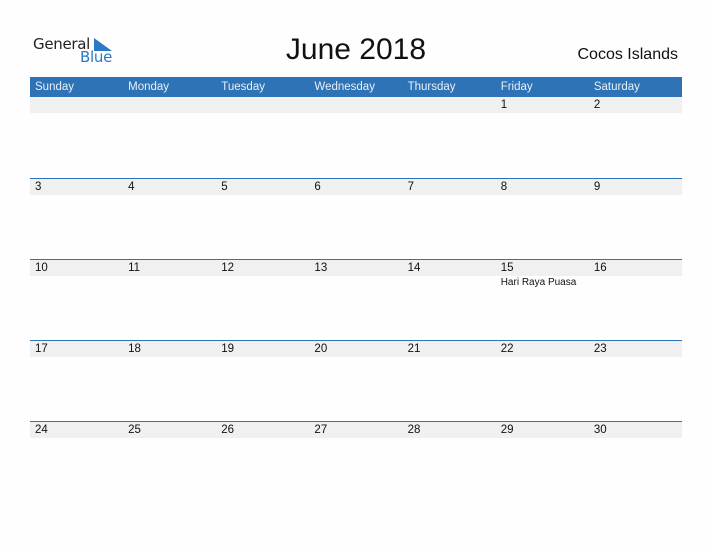  What do you see at coordinates (356, 218) in the screenshot?
I see `week-row-2: 3 4 5 6 7 8 9` at bounding box center [356, 218].